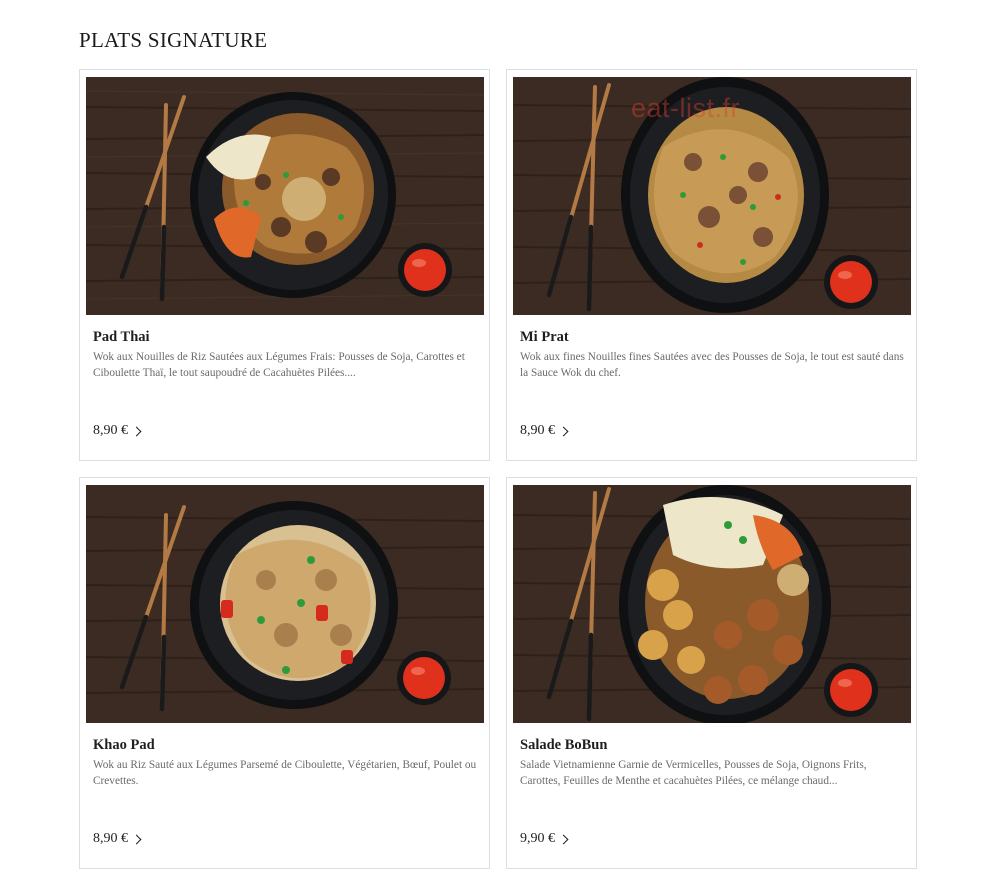  What do you see at coordinates (712, 604) in the screenshot?
I see `dish-photo-salade-bobun` at bounding box center [712, 604].